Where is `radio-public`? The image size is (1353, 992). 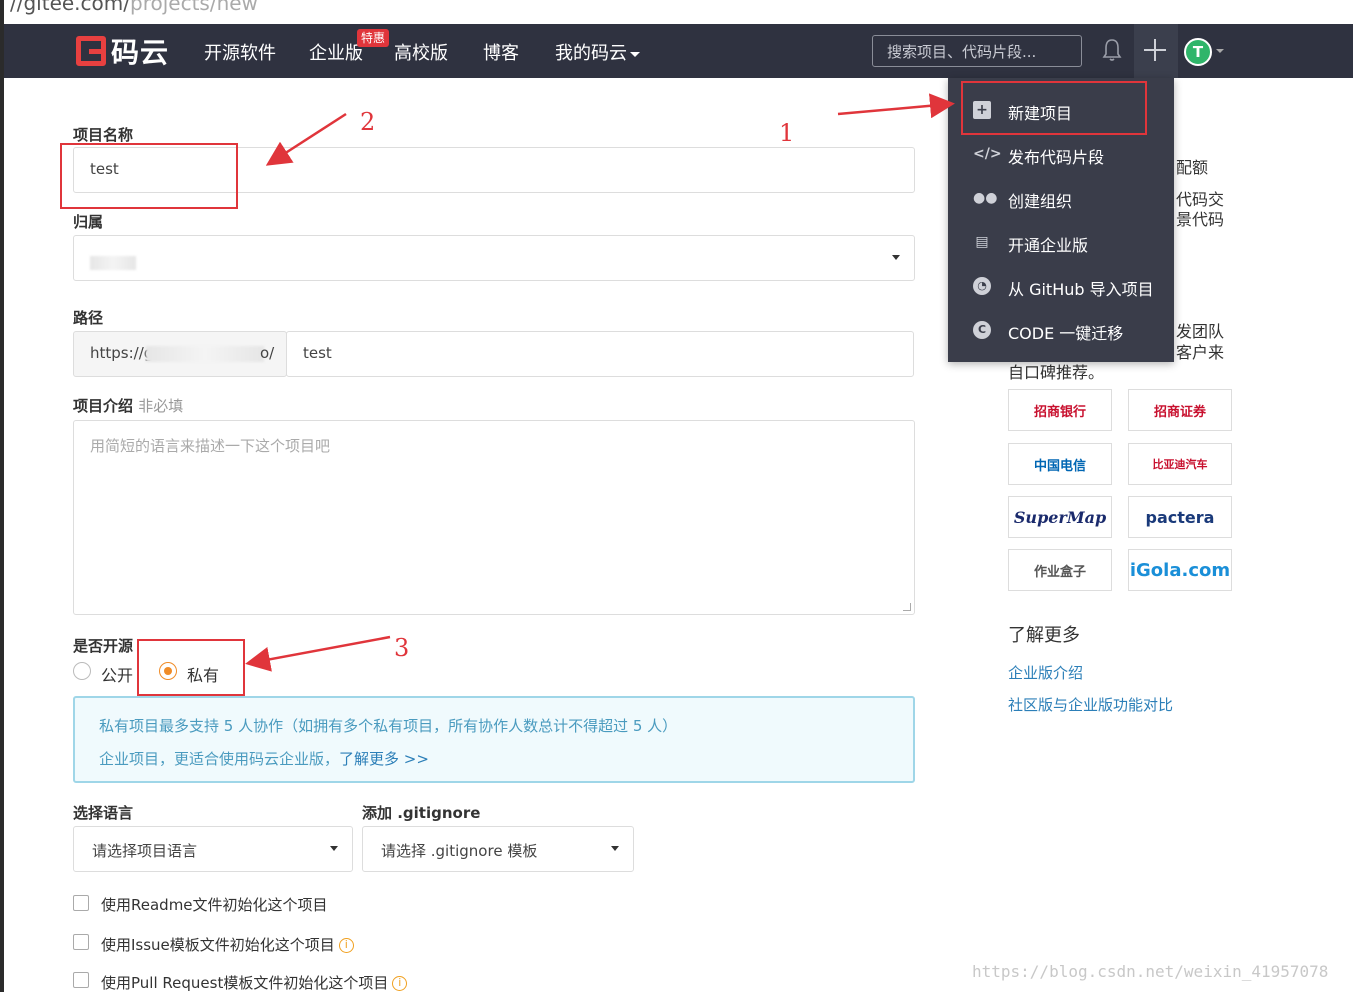 radio-public is located at coordinates (82, 671).